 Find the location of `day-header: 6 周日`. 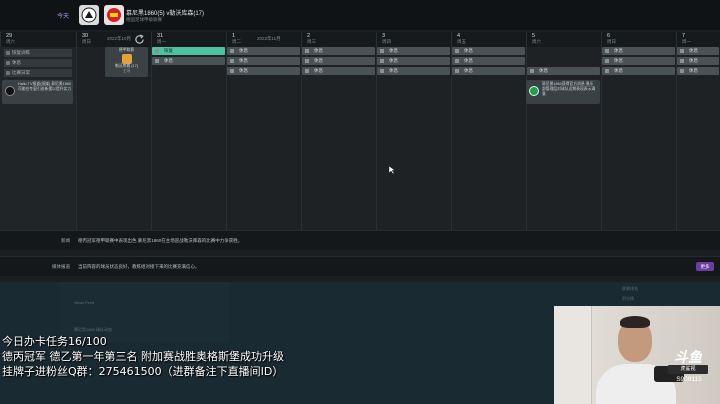

day-header: 6 周日 is located at coordinates (638, 39).